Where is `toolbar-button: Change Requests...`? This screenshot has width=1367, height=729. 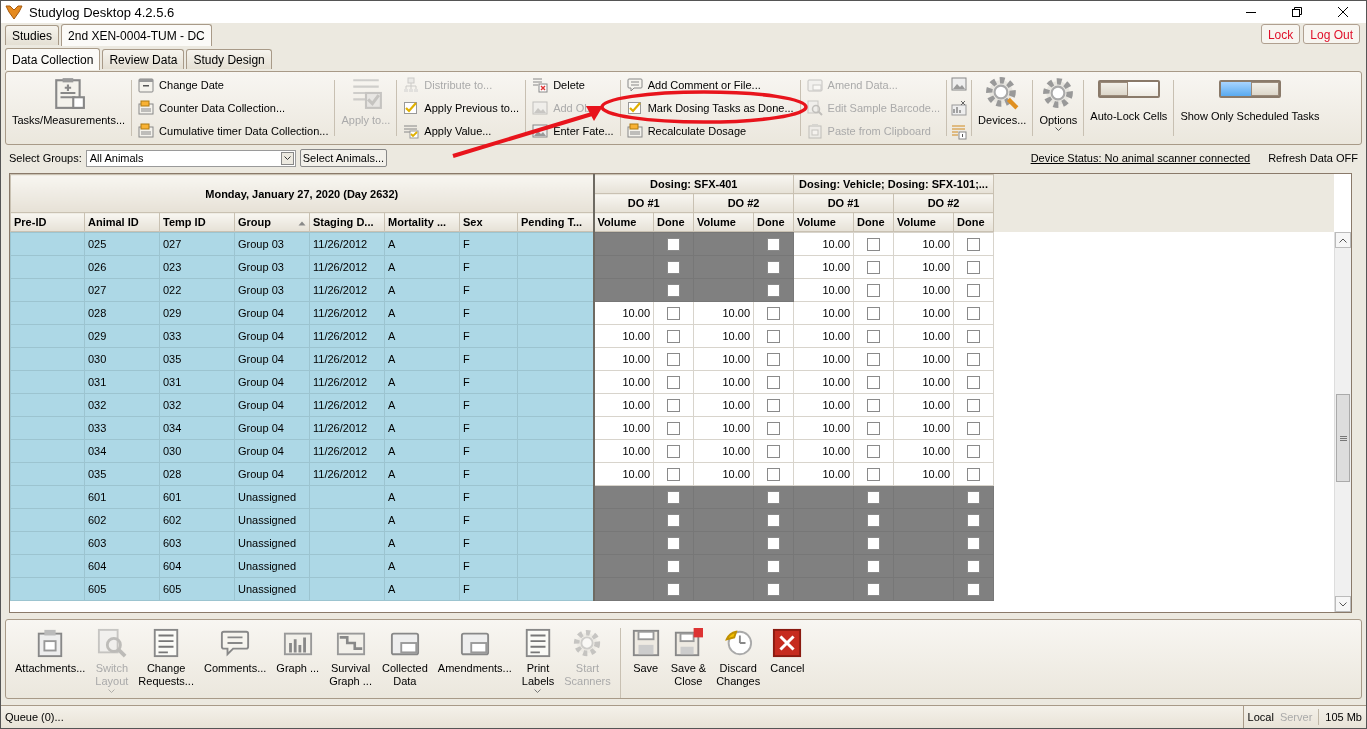
toolbar-button: Change Requests... is located at coordinates (166, 663).